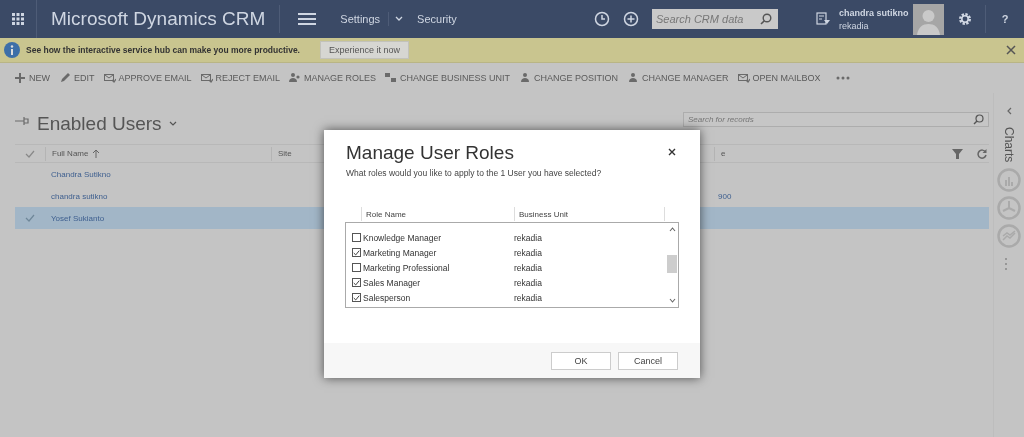  Describe the element at coordinates (928, 19) in the screenshot. I see `avatar-silhouette-icon` at that location.